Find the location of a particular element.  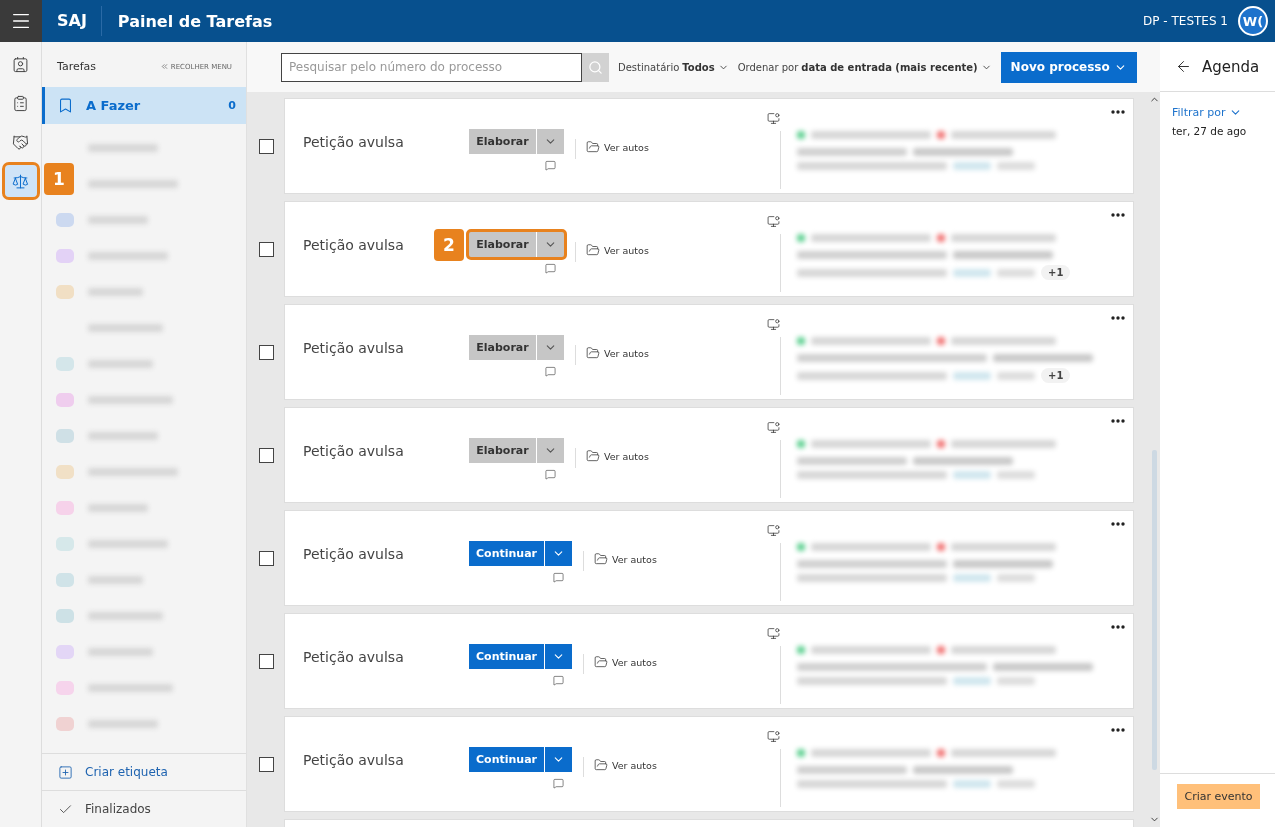

new-process-button: Novo processo is located at coordinates (1068, 67).